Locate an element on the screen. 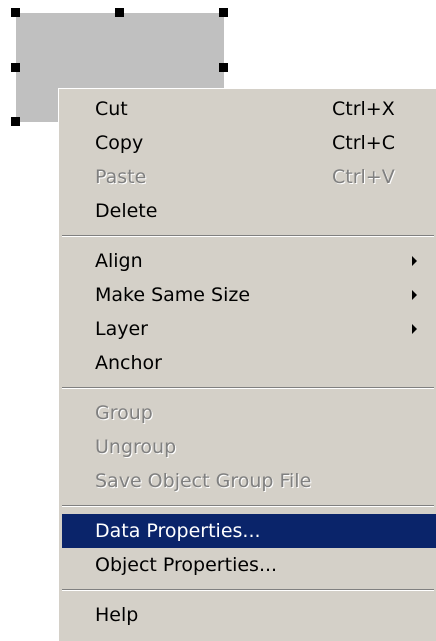  menu-item-copy: Copy Ctrl+C is located at coordinates (249, 143).